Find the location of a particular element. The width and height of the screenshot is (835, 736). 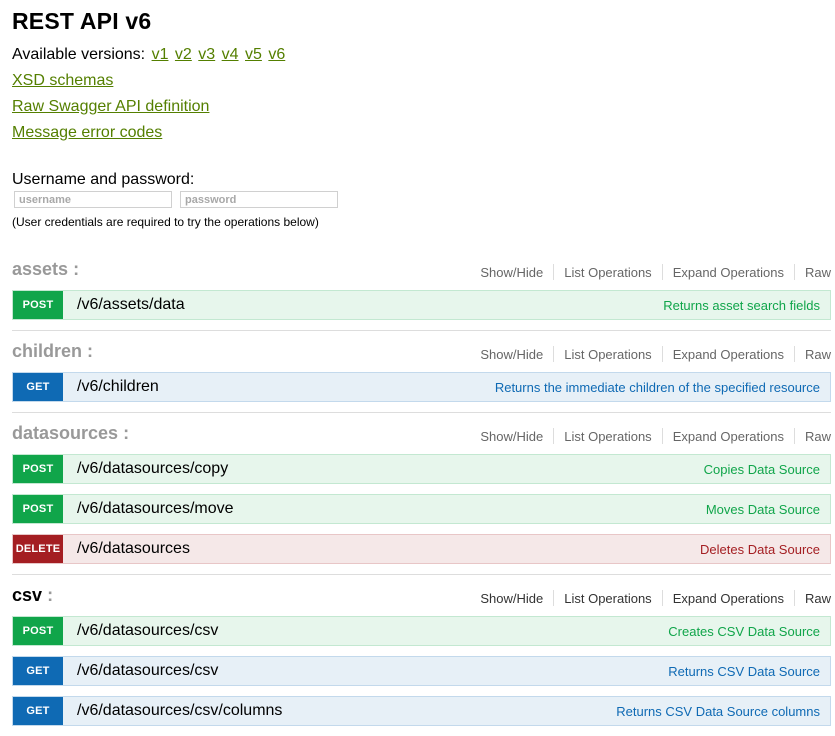

error-codes-link: Message error codes is located at coordinates (87, 132).